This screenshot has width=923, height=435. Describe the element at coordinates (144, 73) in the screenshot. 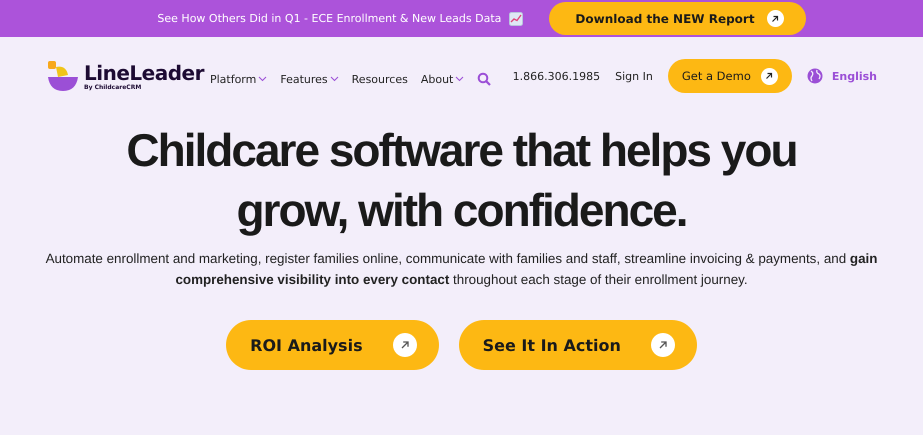

I see `logo-wordmark: LineLeader` at that location.